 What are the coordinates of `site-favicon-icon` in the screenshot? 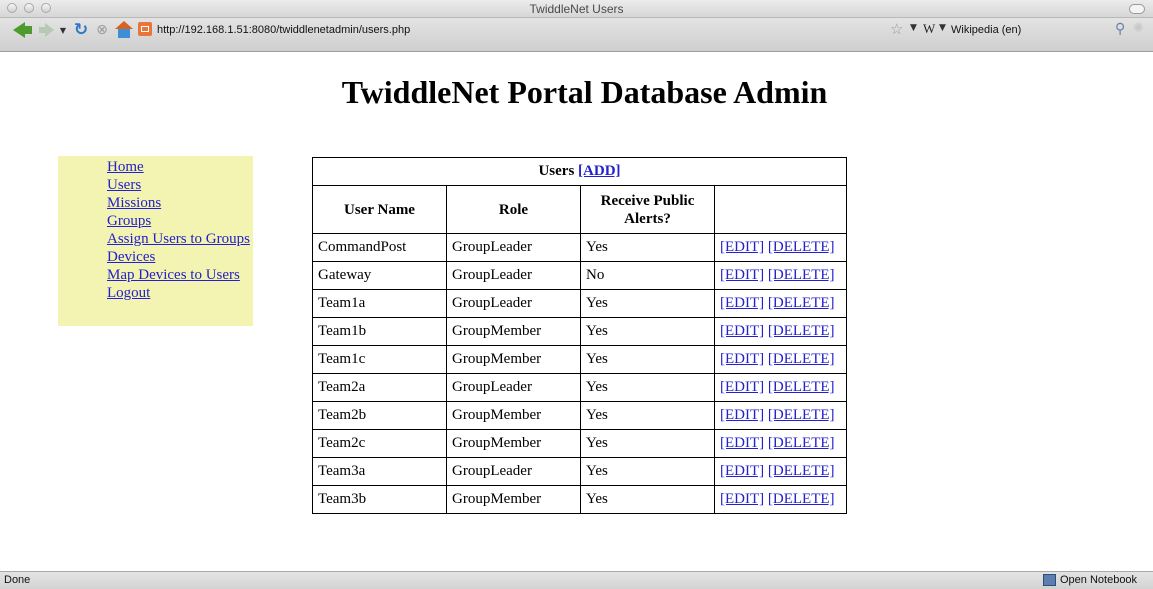 It's located at (145, 29).